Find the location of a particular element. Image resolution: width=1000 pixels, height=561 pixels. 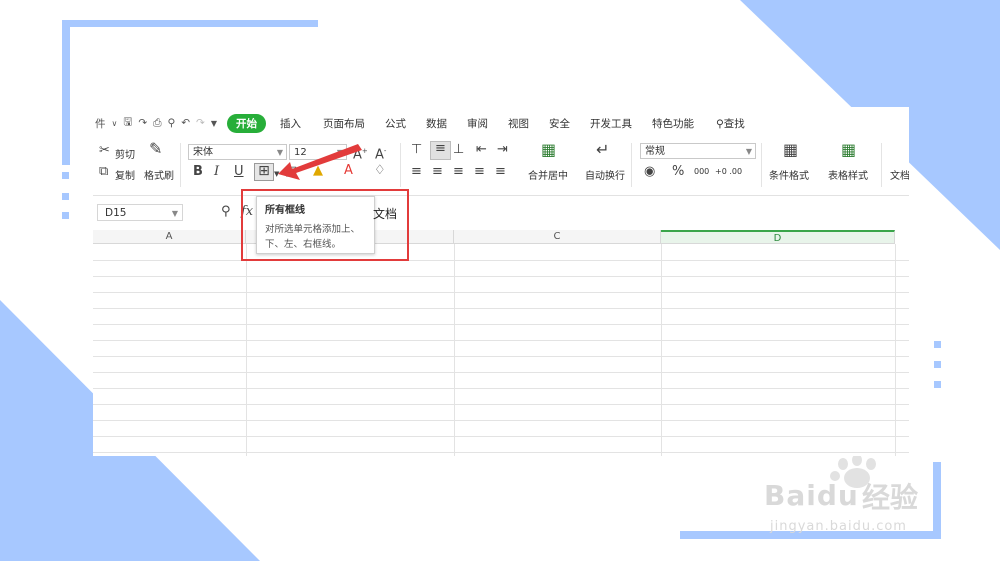

tab-data: 数据 is located at coordinates (436, 123).